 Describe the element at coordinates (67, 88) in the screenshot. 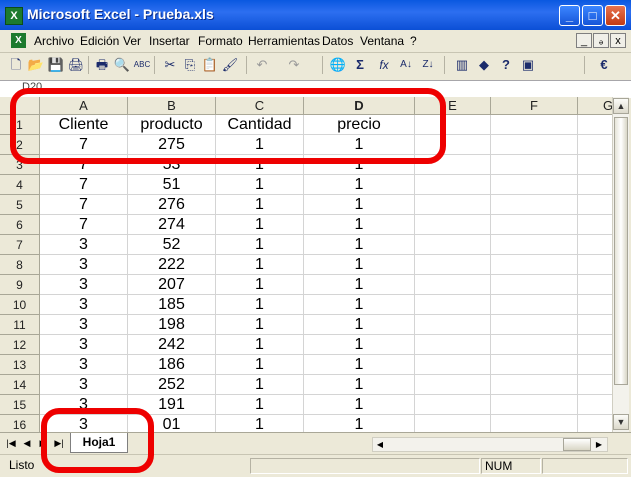

I see `name-box: D20` at that location.